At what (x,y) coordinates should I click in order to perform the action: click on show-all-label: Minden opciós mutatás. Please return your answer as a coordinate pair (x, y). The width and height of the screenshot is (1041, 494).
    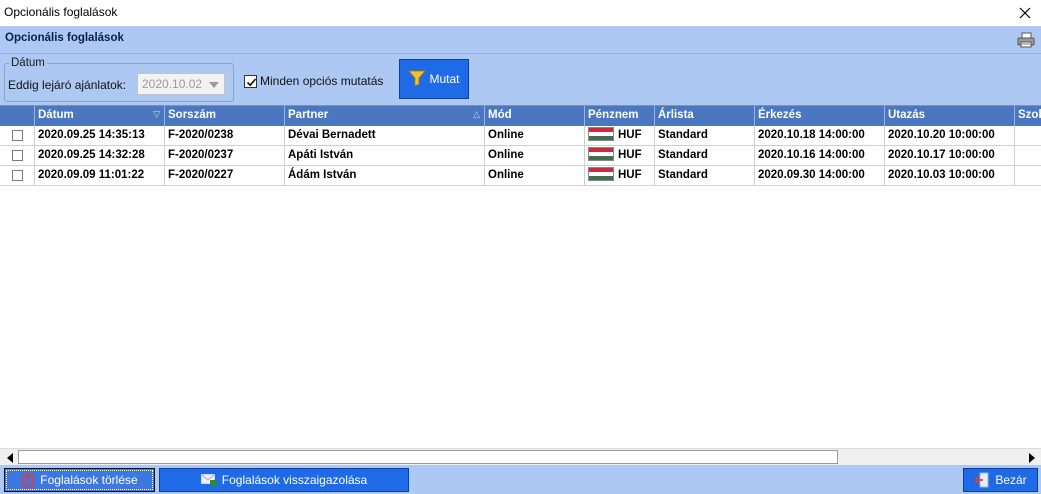
    Looking at the image, I should click on (322, 81).